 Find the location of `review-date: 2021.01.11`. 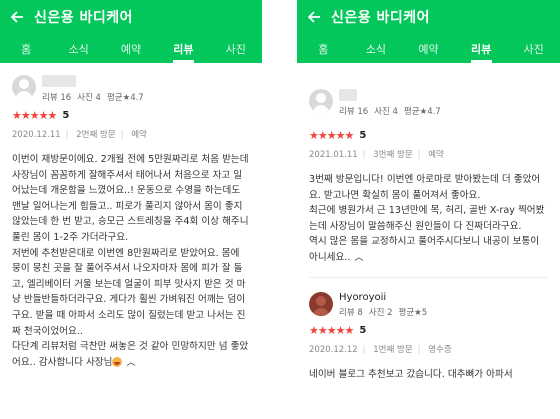

review-date: 2021.01.11 is located at coordinates (333, 155).